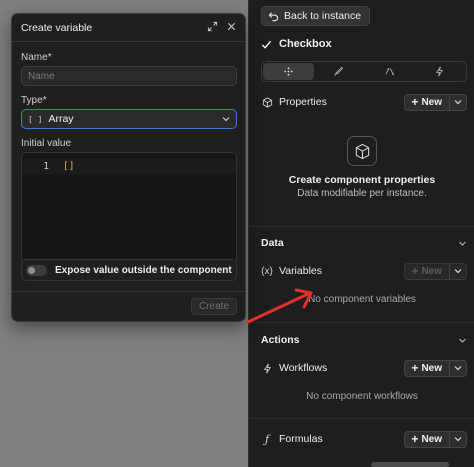  I want to click on transform-icon, so click(389, 71).